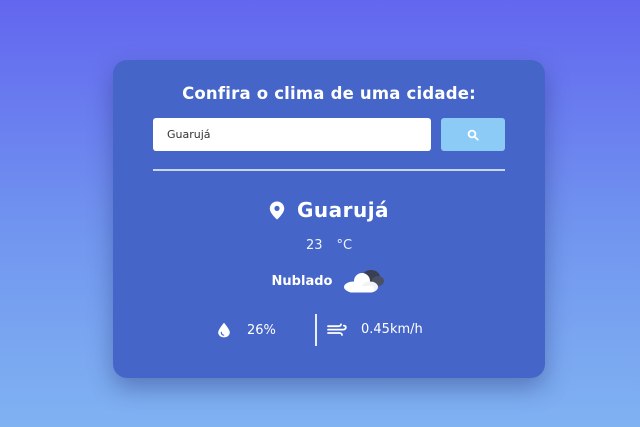 The width and height of the screenshot is (640, 427). What do you see at coordinates (329, 170) in the screenshot?
I see `divider` at bounding box center [329, 170].